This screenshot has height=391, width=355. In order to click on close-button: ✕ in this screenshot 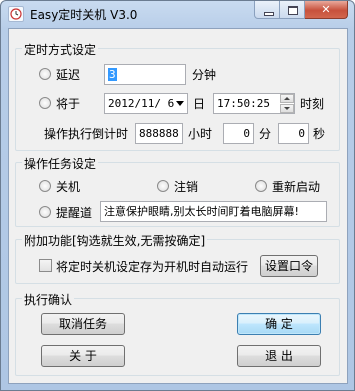, I will do `click(326, 10)`.